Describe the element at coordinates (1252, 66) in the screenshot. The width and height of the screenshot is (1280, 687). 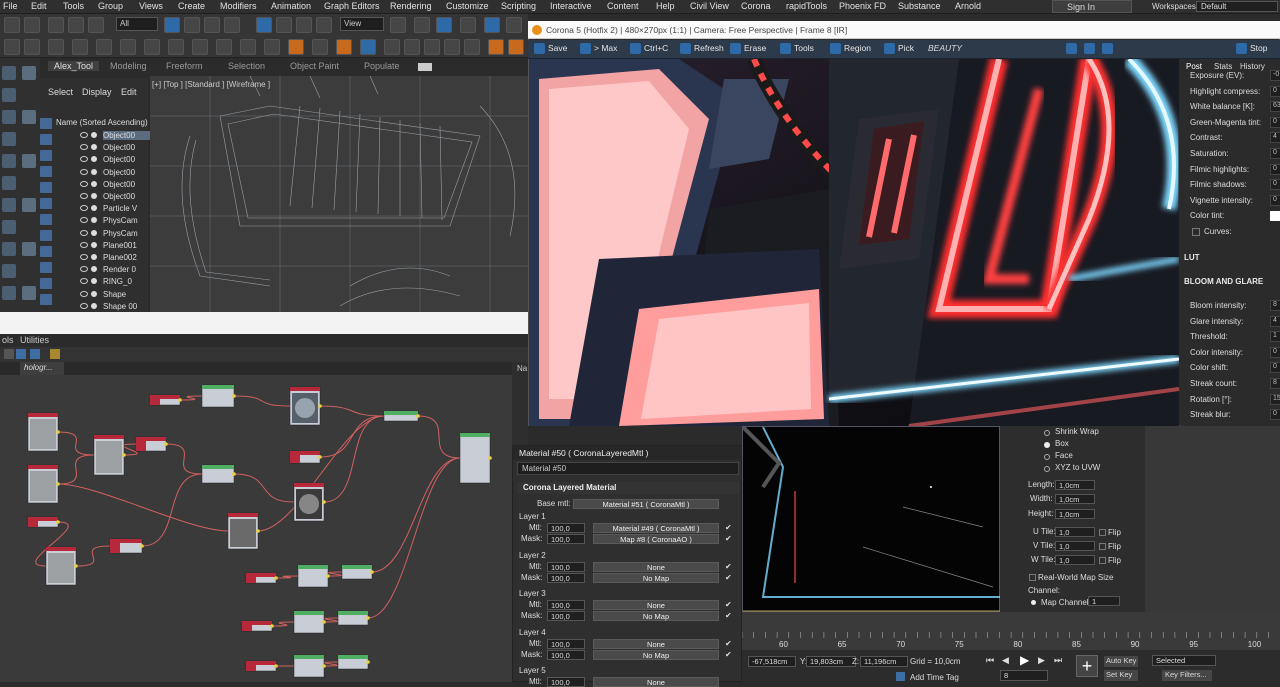
I see `tab-history: History` at that location.